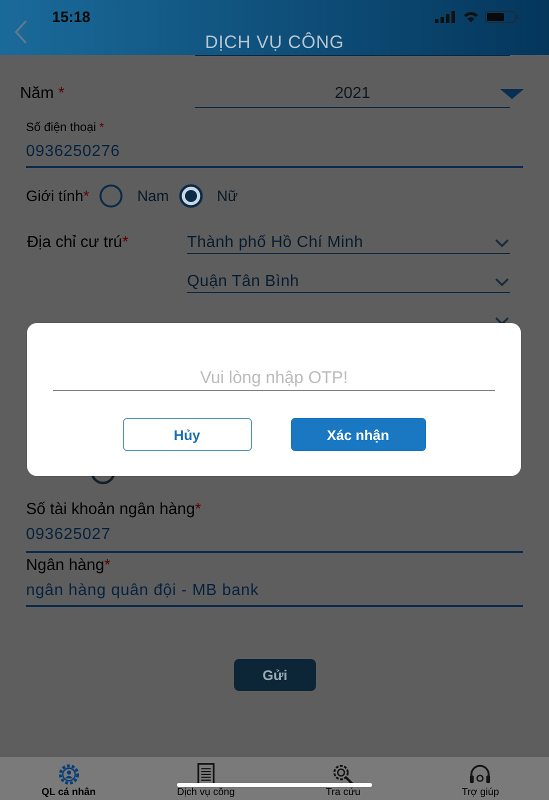 The height and width of the screenshot is (800, 549). Describe the element at coordinates (358, 434) in the screenshot. I see `confirm-button: Xác nhận` at that location.